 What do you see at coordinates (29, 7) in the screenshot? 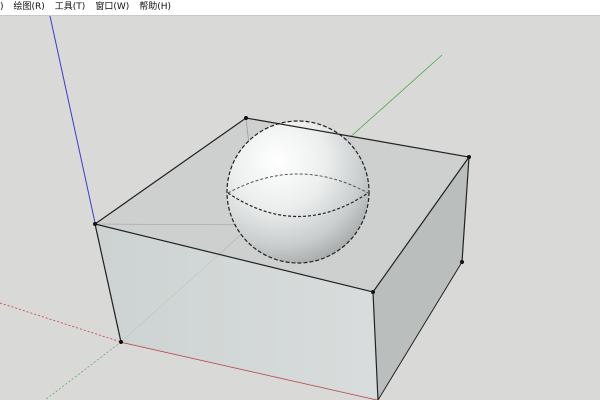
I see `menu-item-draw: 绘图(R)` at bounding box center [29, 7].